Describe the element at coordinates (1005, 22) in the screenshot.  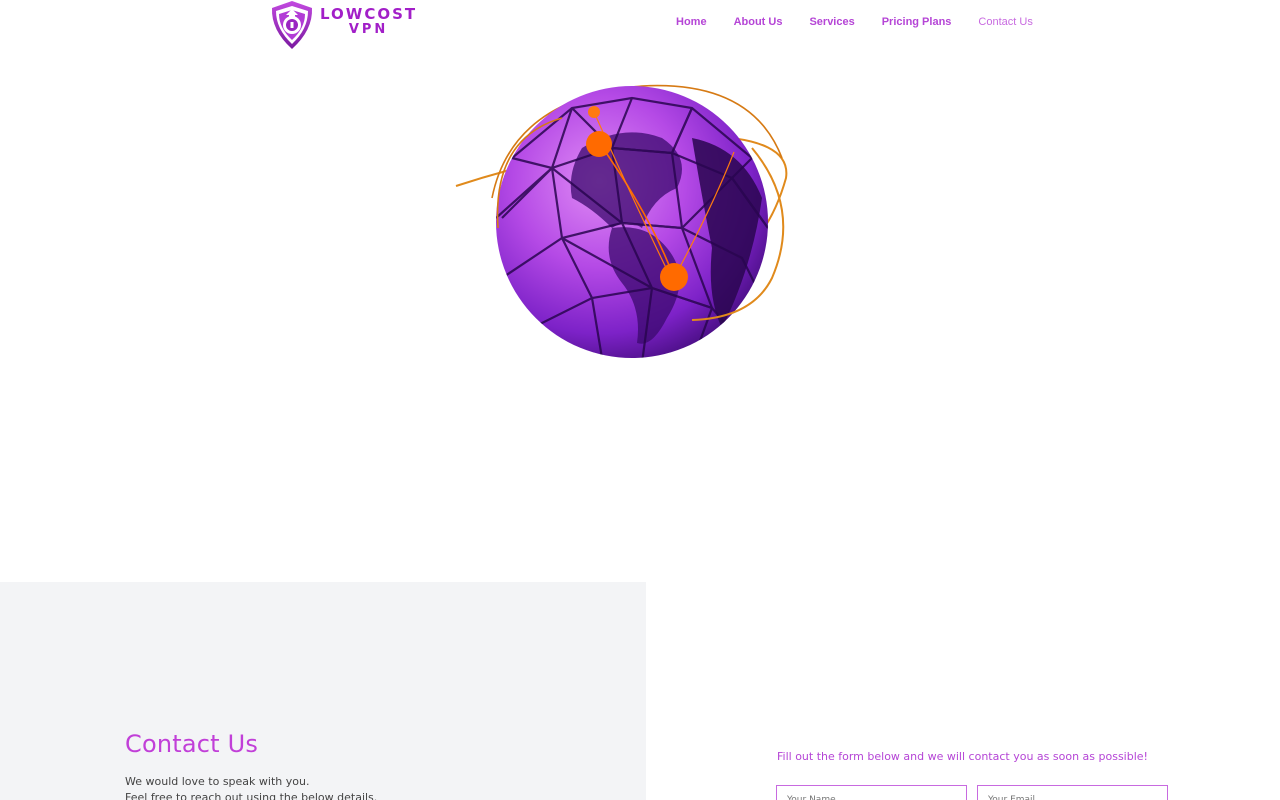
I see `nav-contact-us: Contact Us` at that location.